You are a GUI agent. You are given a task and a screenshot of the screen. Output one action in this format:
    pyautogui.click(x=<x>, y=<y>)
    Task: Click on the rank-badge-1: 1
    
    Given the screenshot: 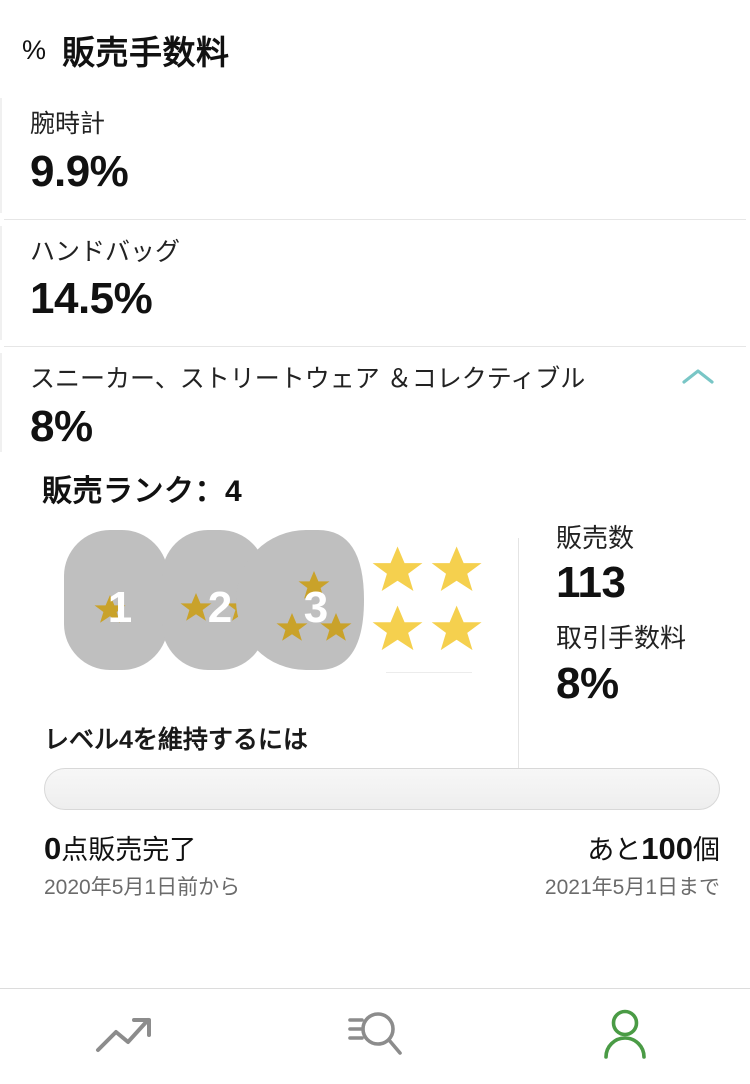 What is the action you would take?
    pyautogui.click(x=116, y=599)
    